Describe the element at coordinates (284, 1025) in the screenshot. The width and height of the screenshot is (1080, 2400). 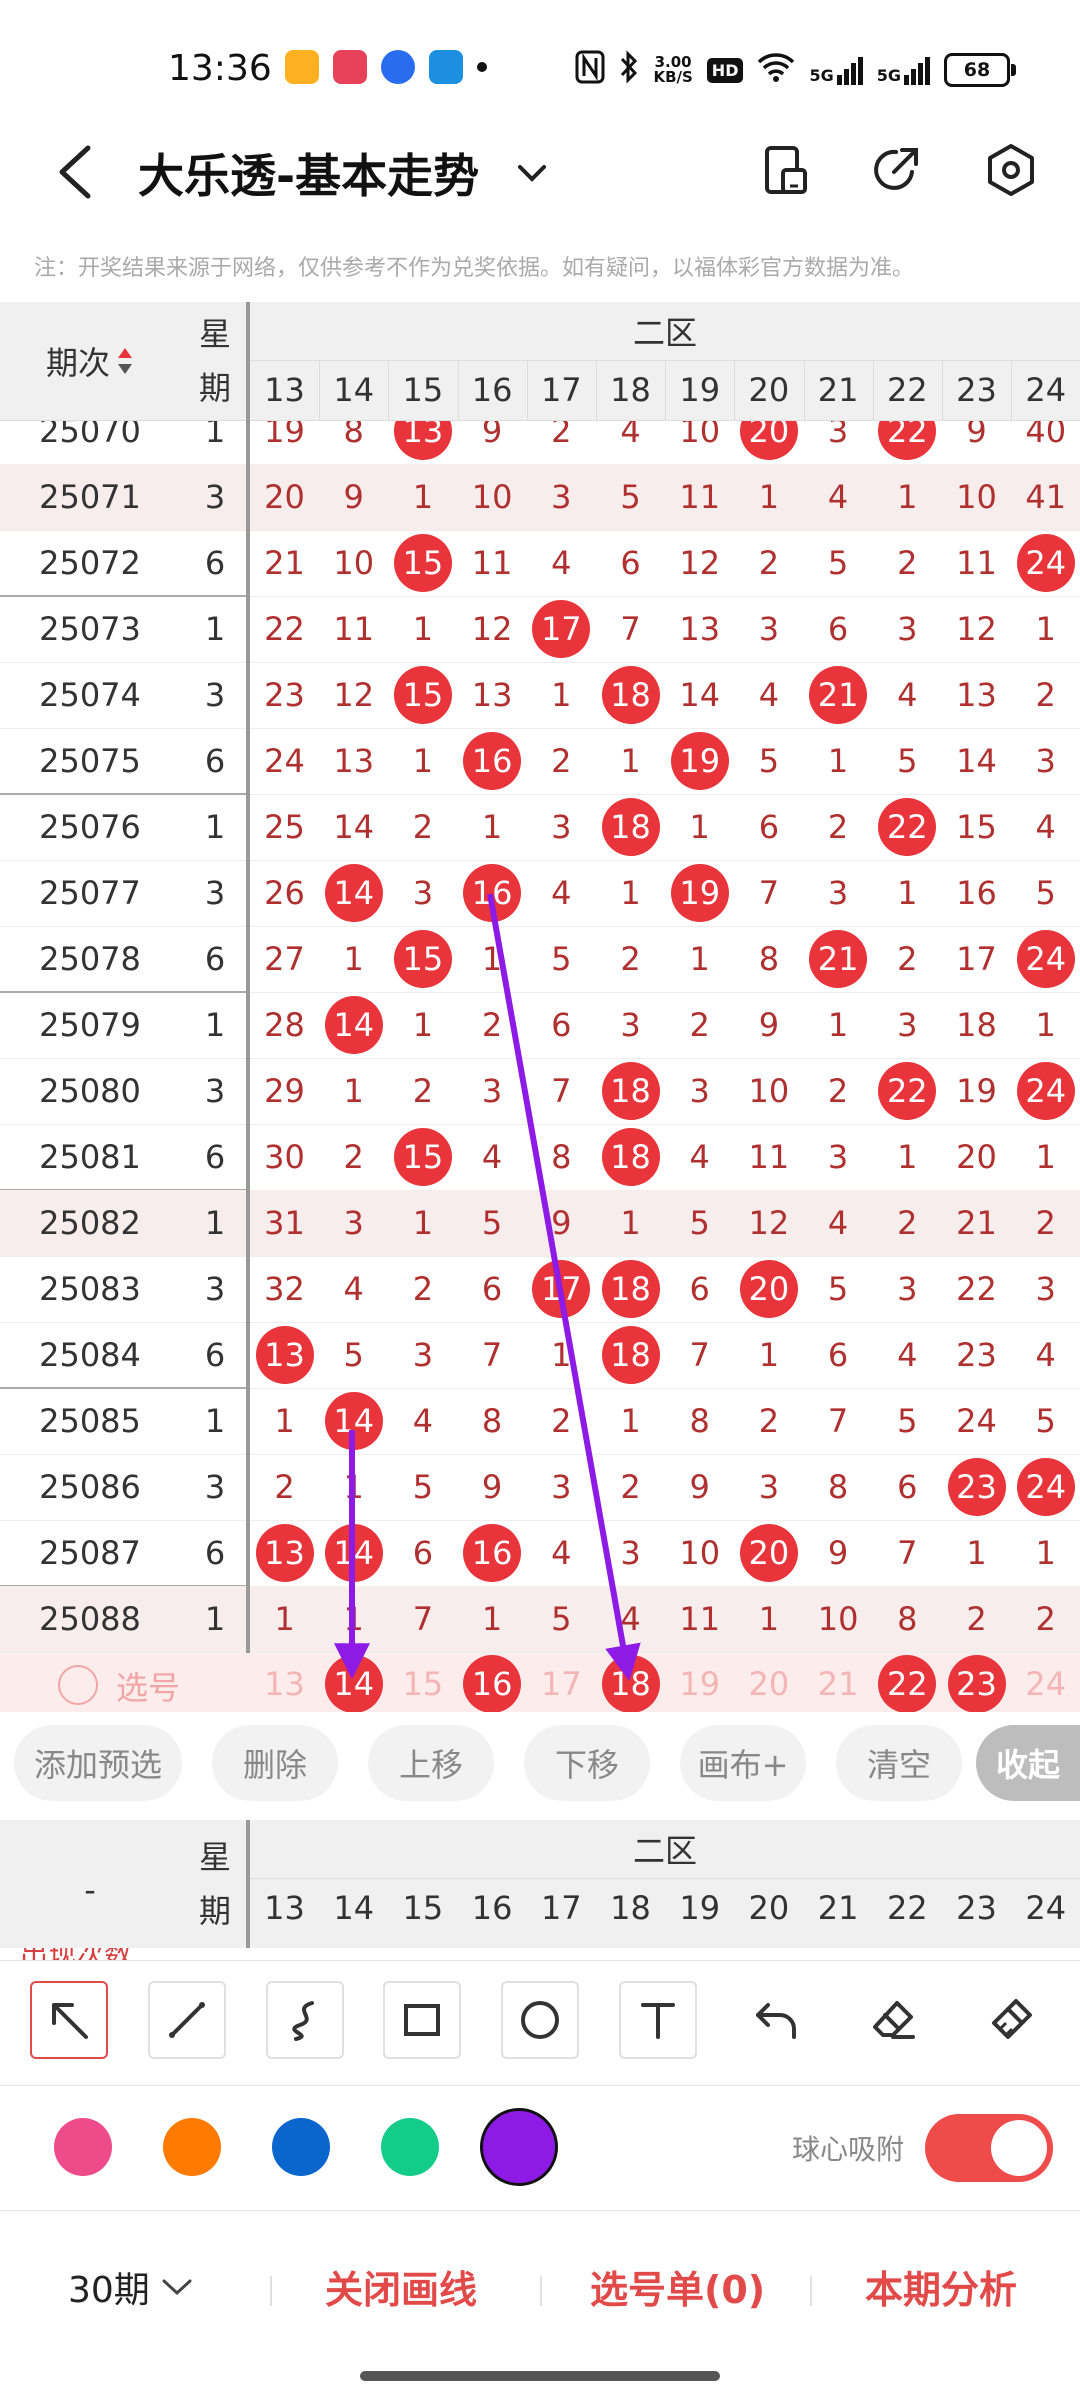
I see `omission-cell: 28` at that location.